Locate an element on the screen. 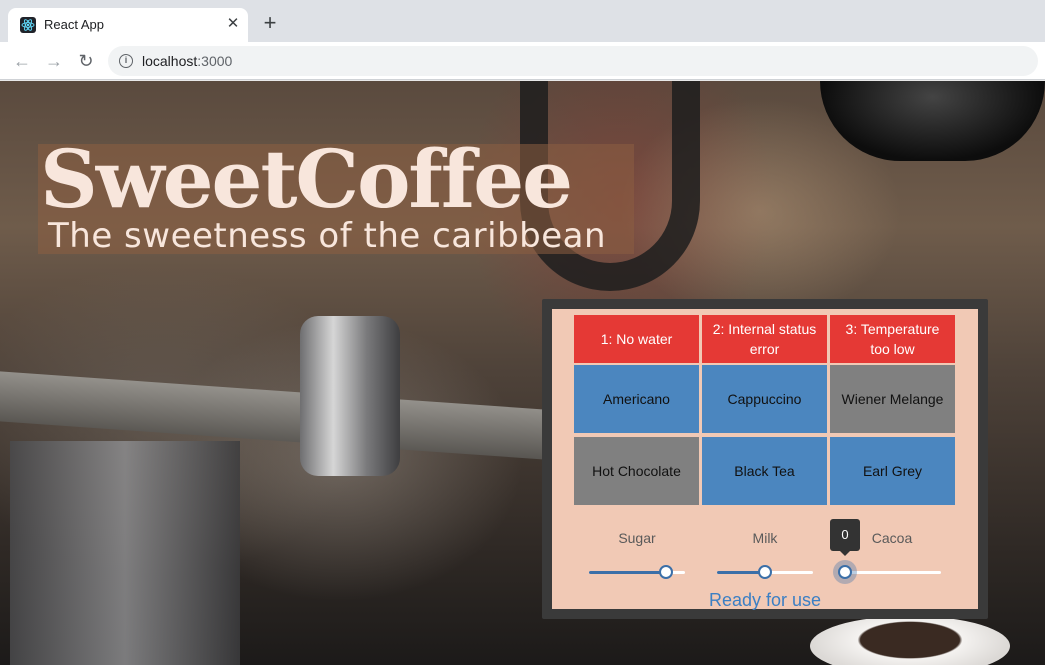 This screenshot has height=665, width=1045. url-port: :3000 is located at coordinates (215, 61).